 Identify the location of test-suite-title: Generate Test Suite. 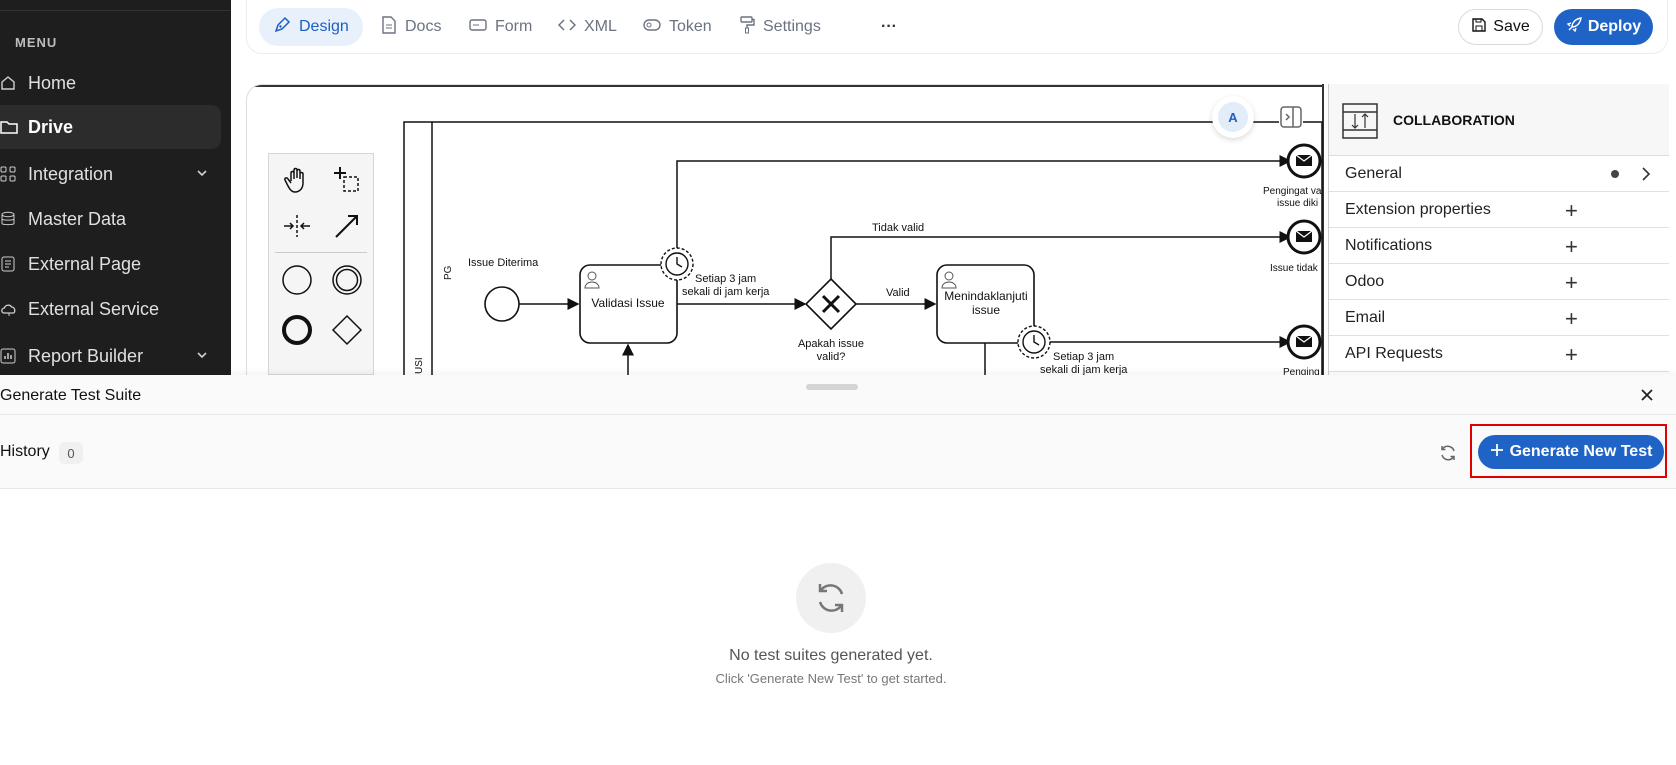
(71, 395).